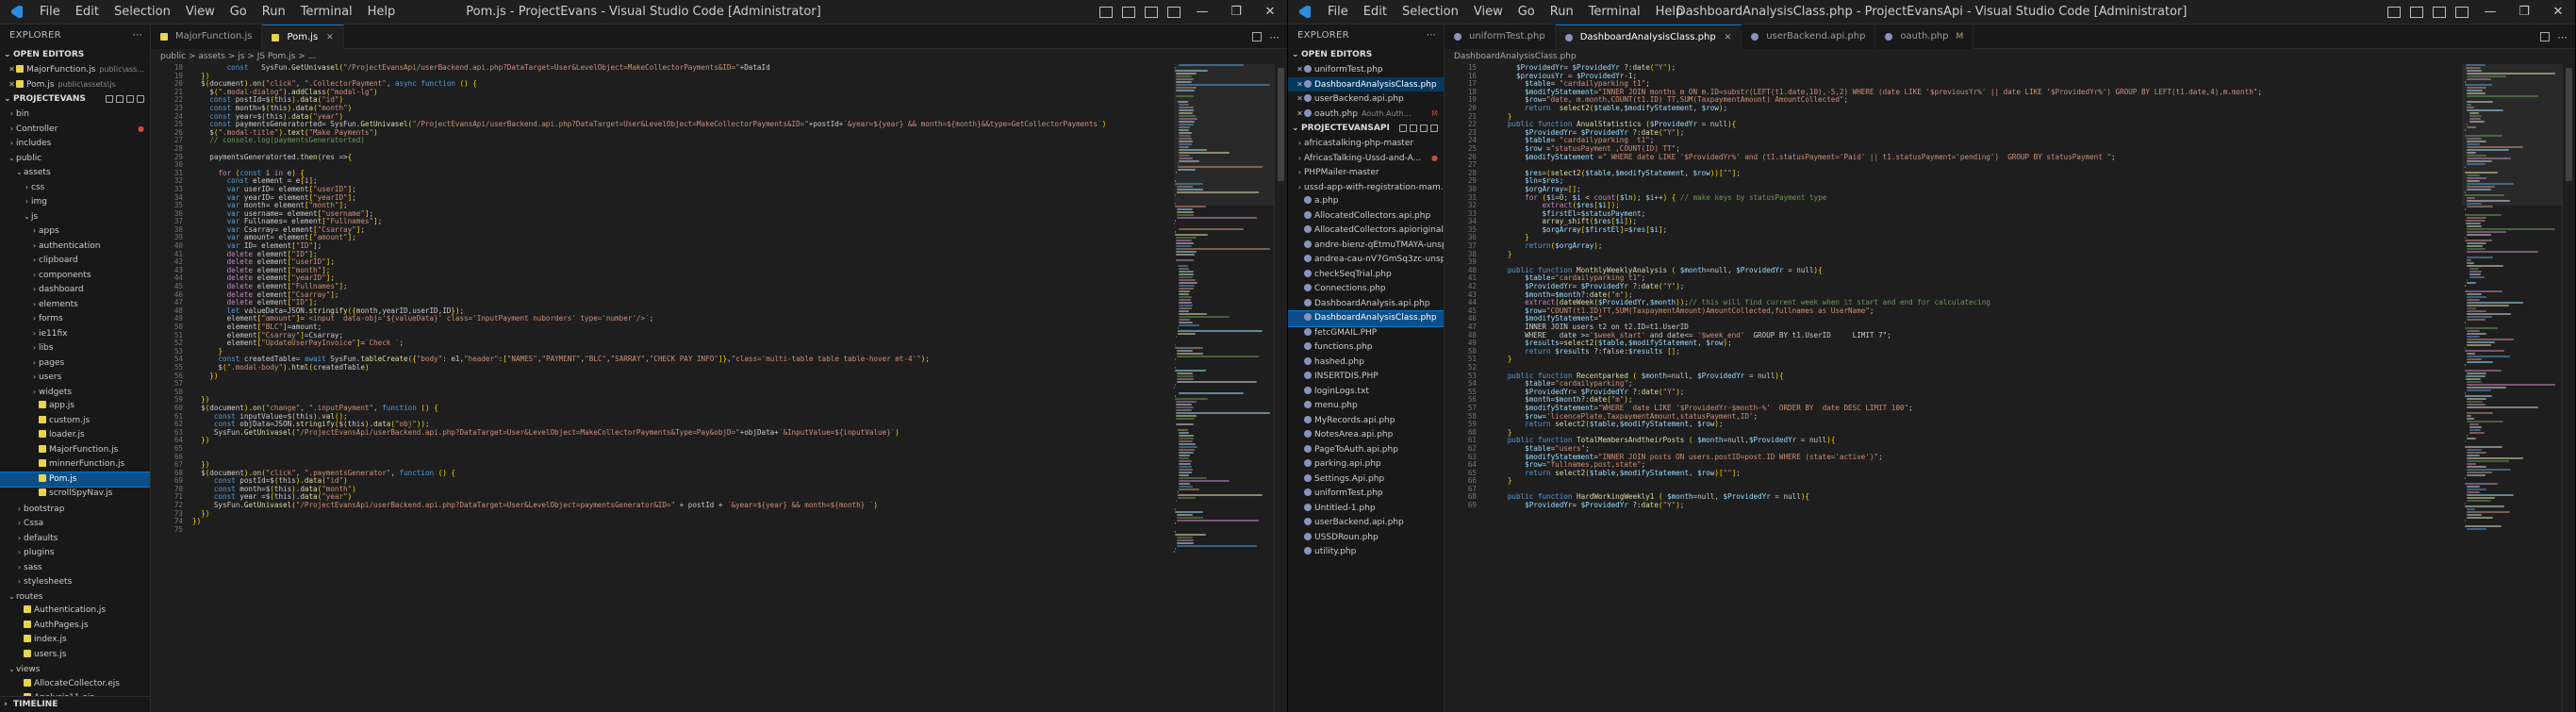 The image size is (2576, 712). Describe the element at coordinates (1366, 392) in the screenshot. I see `file-item: loginLogs.txt` at that location.